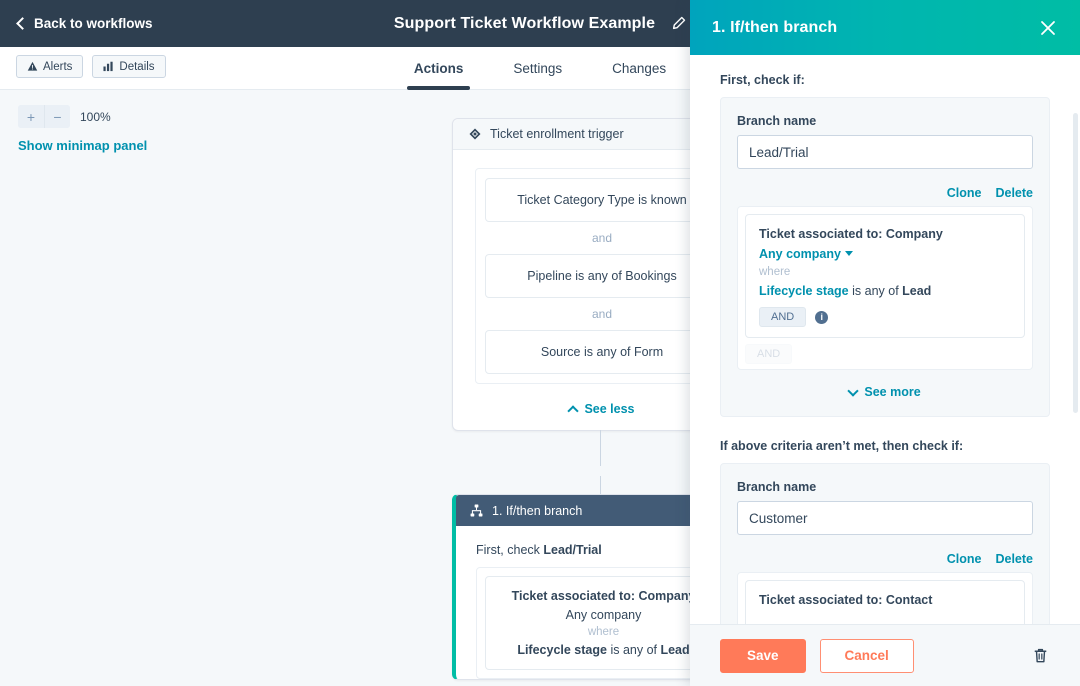  Describe the element at coordinates (762, 80) in the screenshot. I see `section-label-first-check: First, check if:` at that location.